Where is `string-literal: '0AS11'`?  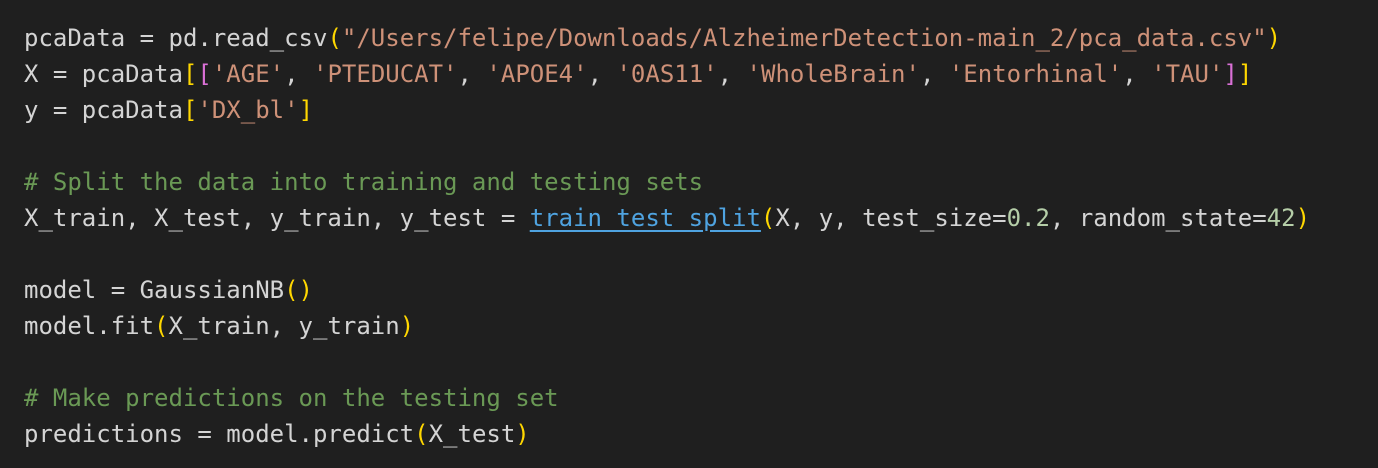
string-literal: '0AS11' is located at coordinates (667, 74).